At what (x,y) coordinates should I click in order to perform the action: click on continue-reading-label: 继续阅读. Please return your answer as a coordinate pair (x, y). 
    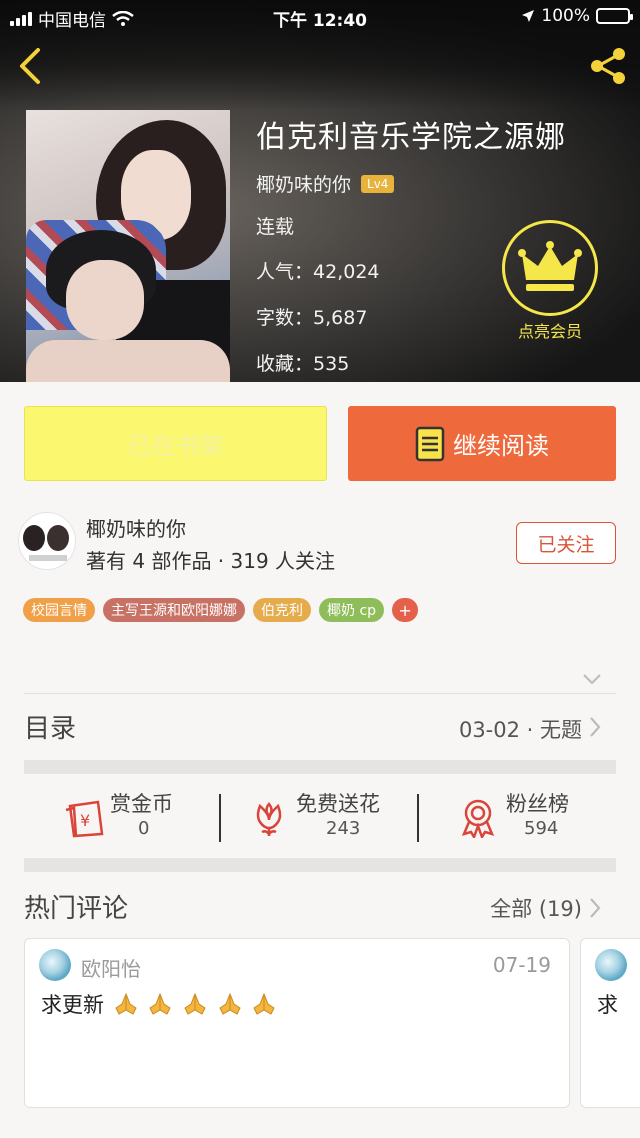
    Looking at the image, I should click on (501, 446).